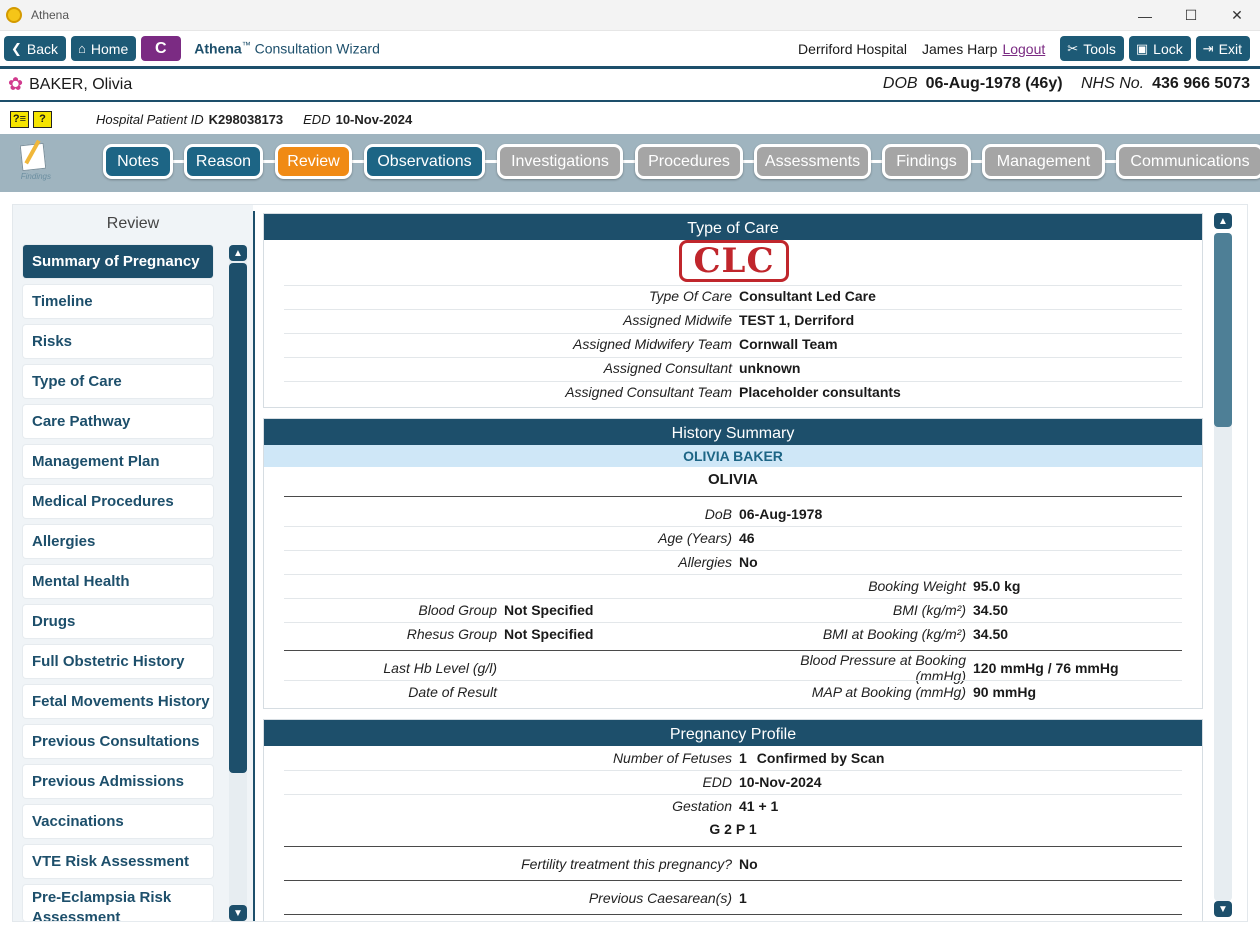 The height and width of the screenshot is (945, 1260). What do you see at coordinates (35, 176) in the screenshot?
I see `findings-icon-label: Findings` at bounding box center [35, 176].